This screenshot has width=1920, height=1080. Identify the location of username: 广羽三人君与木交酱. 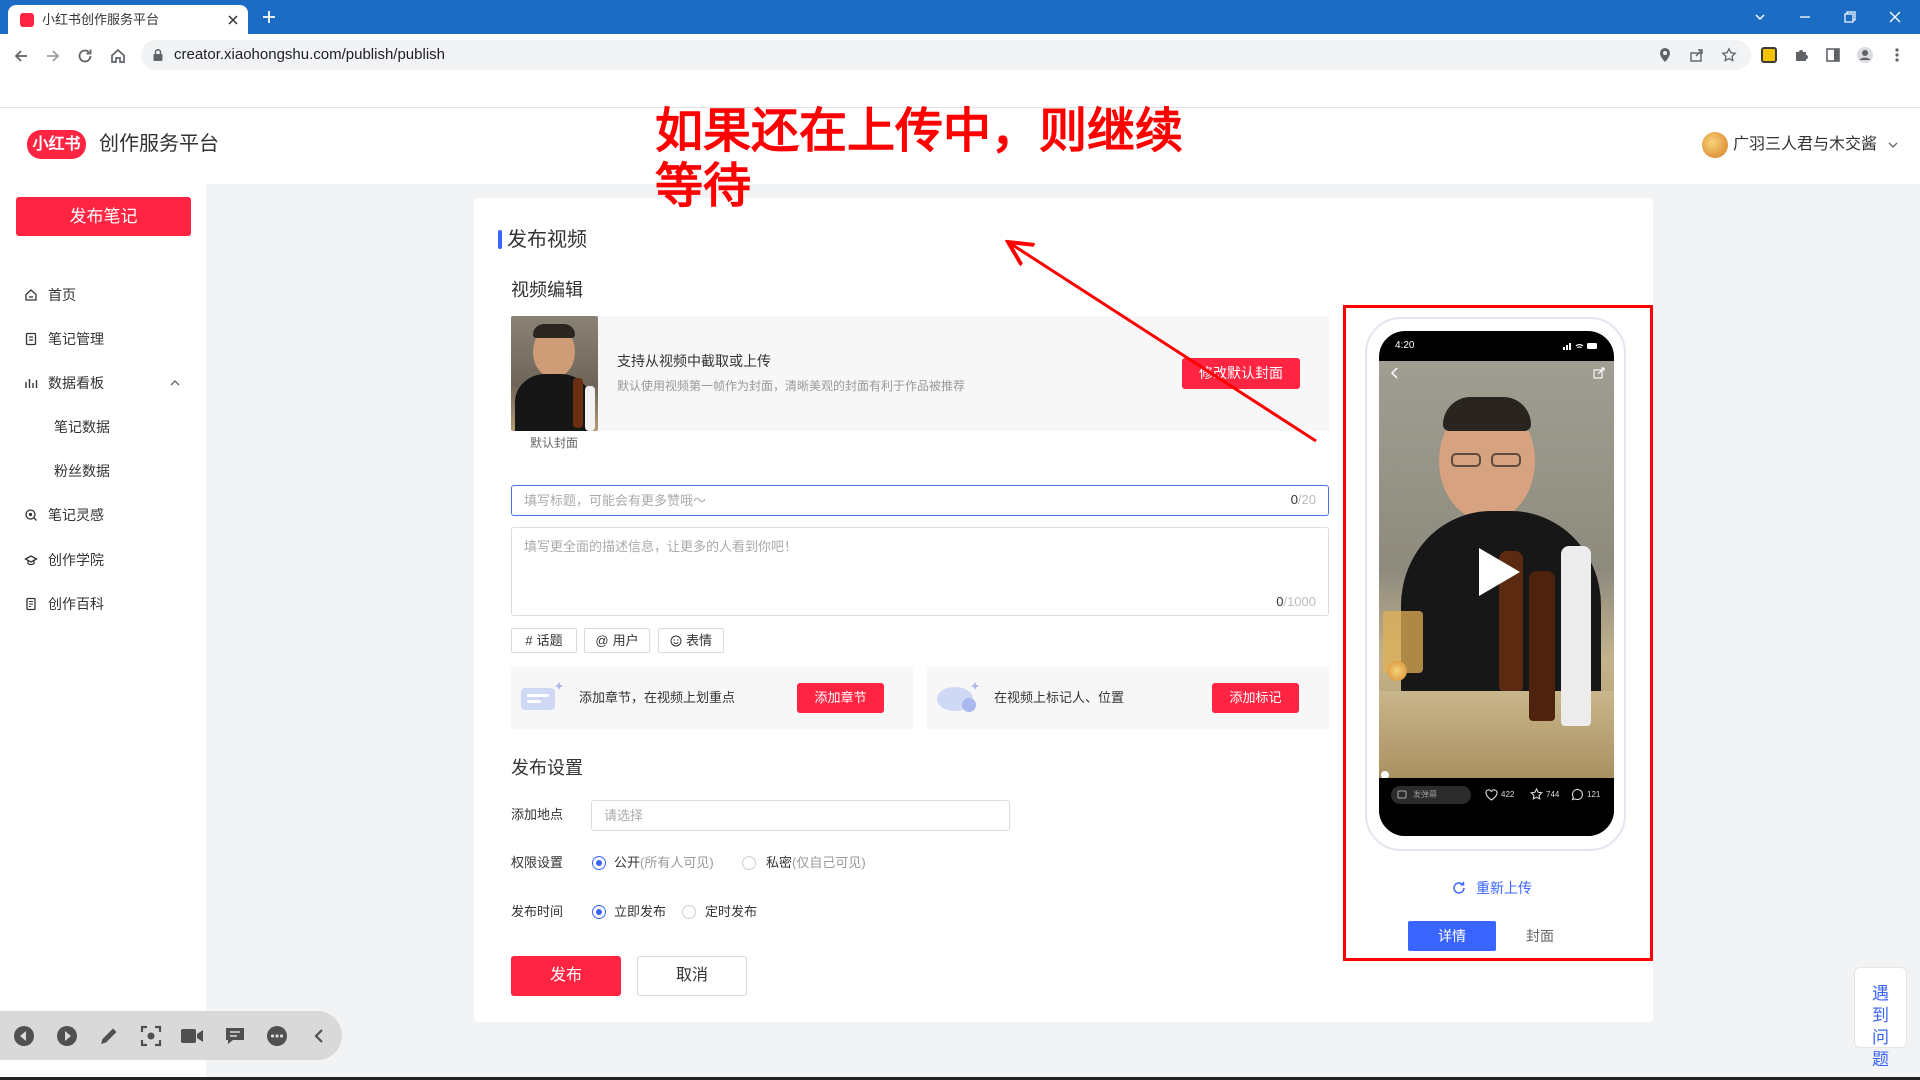
(1805, 145).